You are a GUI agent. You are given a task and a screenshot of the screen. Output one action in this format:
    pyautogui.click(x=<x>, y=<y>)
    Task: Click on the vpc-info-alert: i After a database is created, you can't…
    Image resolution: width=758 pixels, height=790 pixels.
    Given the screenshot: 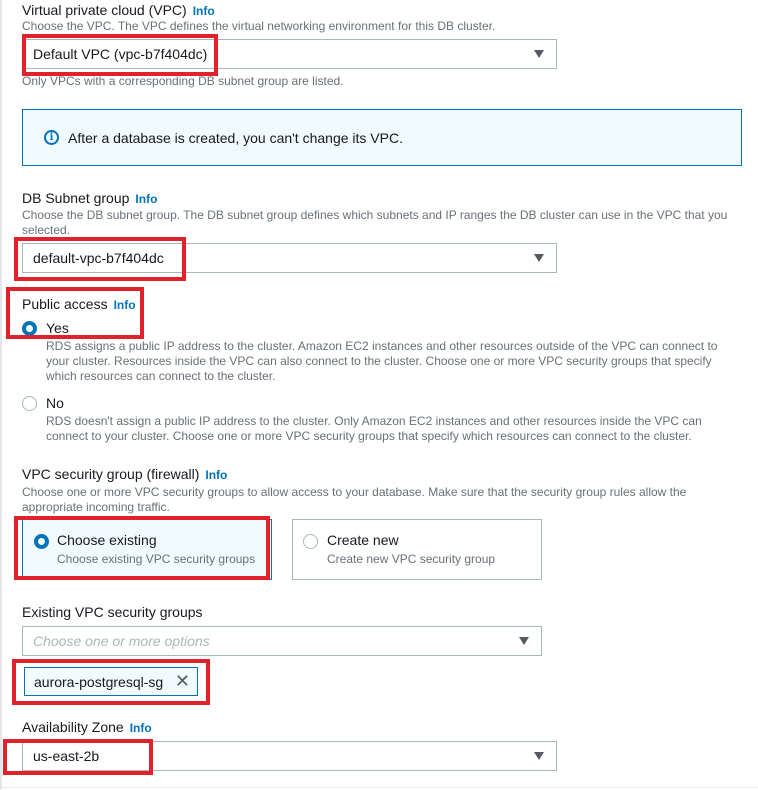 What is the action you would take?
    pyautogui.click(x=382, y=137)
    